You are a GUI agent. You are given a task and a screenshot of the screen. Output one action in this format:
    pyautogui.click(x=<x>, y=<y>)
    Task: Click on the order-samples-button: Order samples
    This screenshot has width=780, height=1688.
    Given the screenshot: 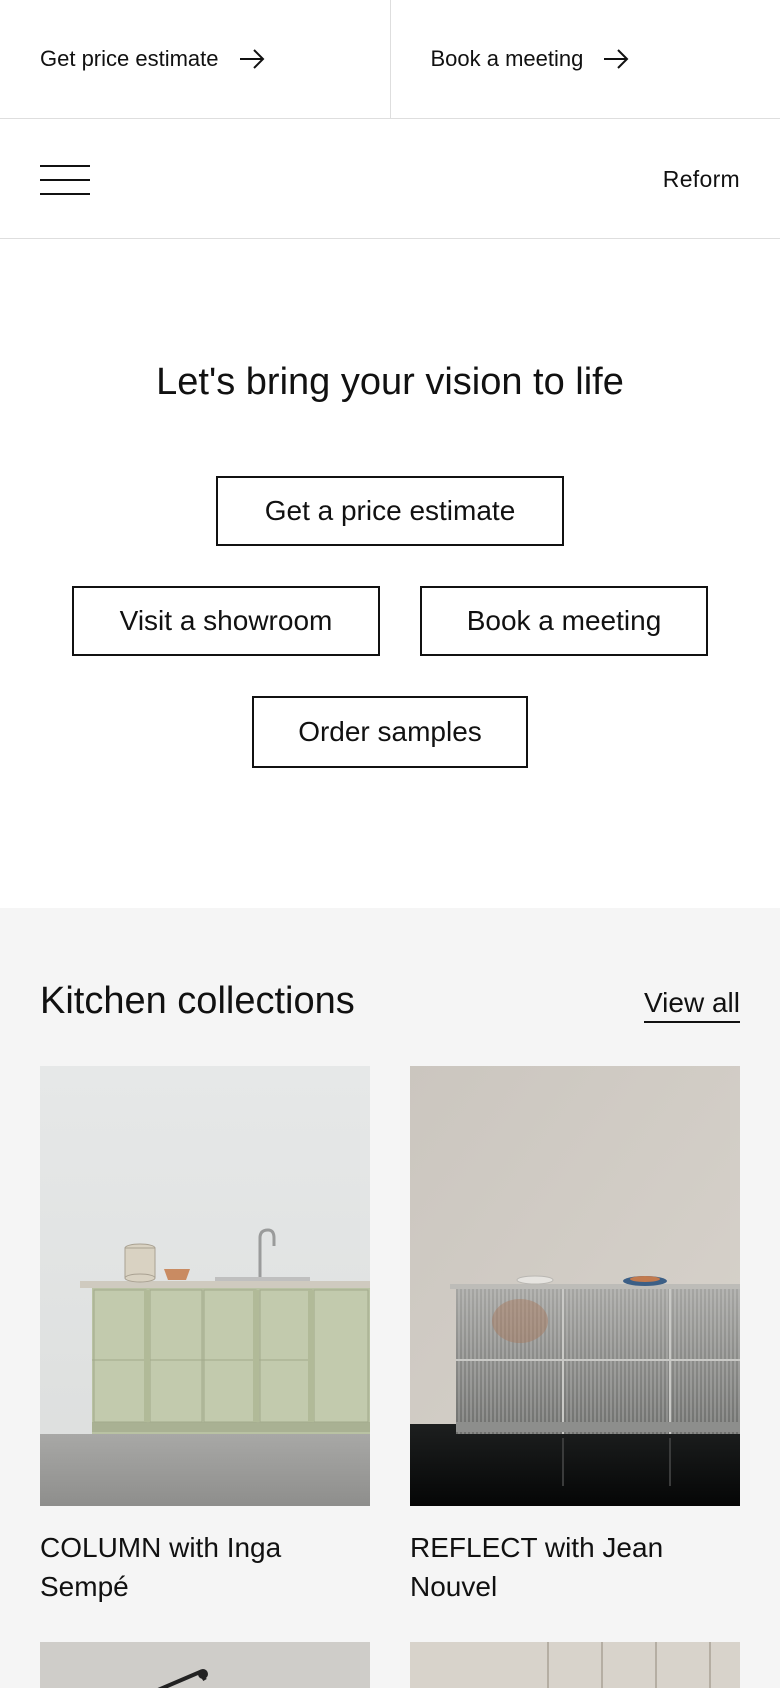 What is the action you would take?
    pyautogui.click(x=390, y=732)
    